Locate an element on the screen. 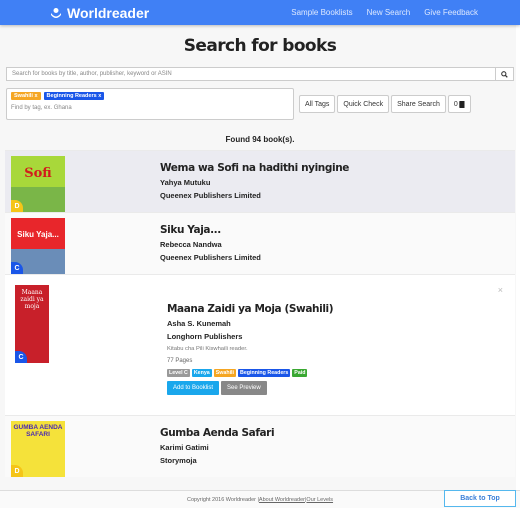 This screenshot has height=508, width=520. add-to-booklist-button: Add to Booklist is located at coordinates (193, 388).